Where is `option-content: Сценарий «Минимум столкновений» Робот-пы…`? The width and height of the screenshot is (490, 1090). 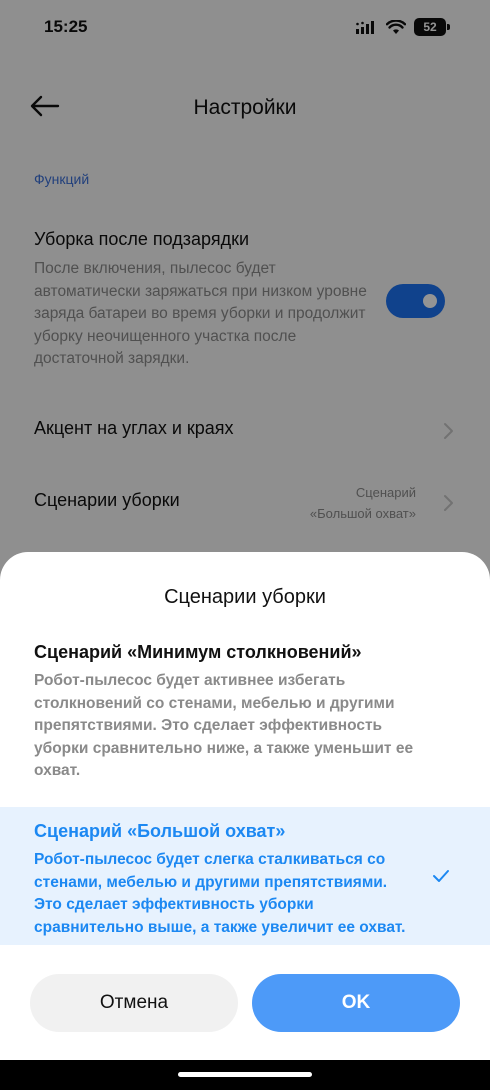 option-content: Сценарий «Минимум столкновений» Робот-пы… is located at coordinates (224, 712).